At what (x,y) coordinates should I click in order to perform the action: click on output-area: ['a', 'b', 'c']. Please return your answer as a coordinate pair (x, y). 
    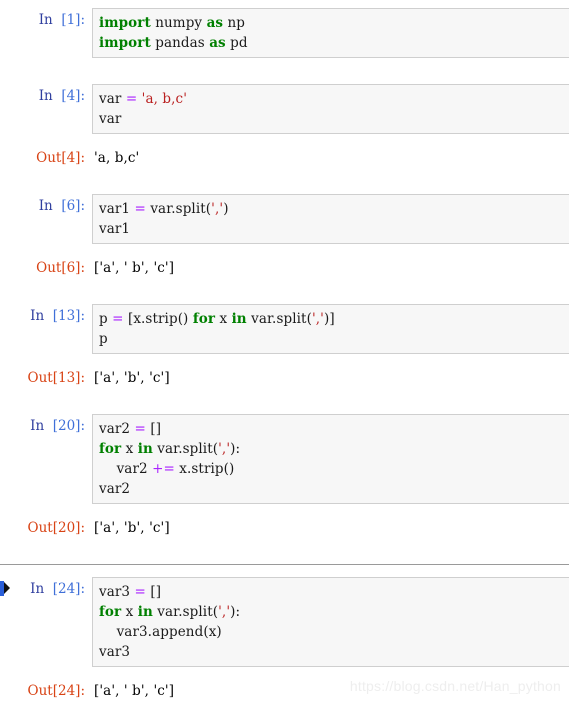
    Looking at the image, I should click on (330, 377).